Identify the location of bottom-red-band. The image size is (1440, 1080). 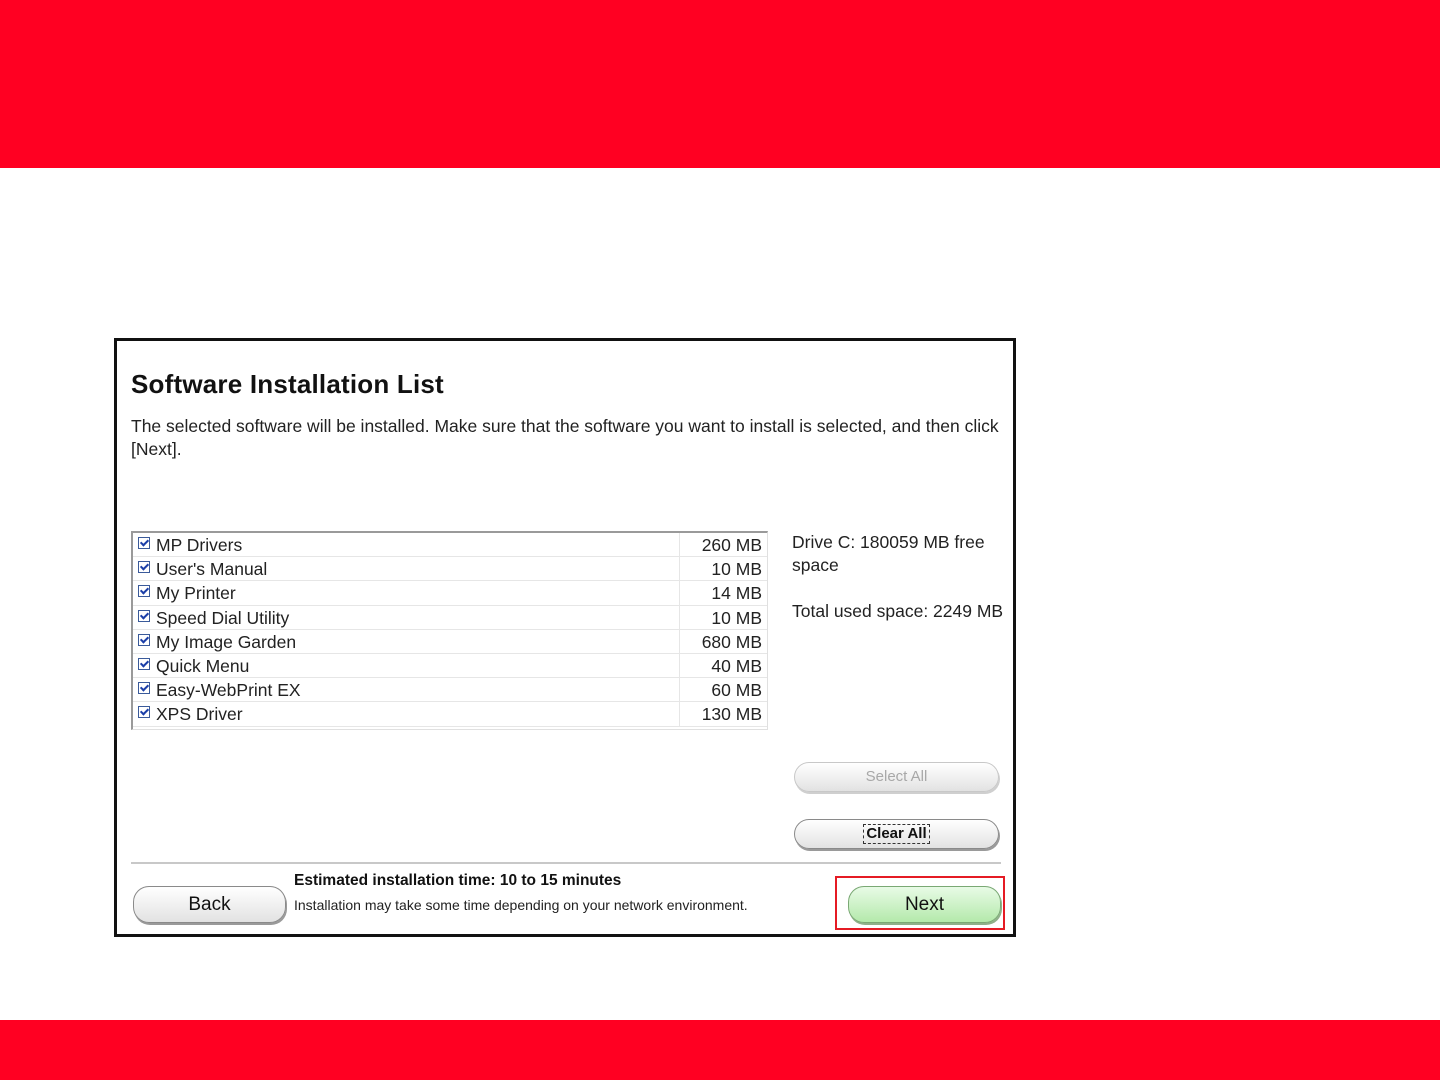
(720, 1050).